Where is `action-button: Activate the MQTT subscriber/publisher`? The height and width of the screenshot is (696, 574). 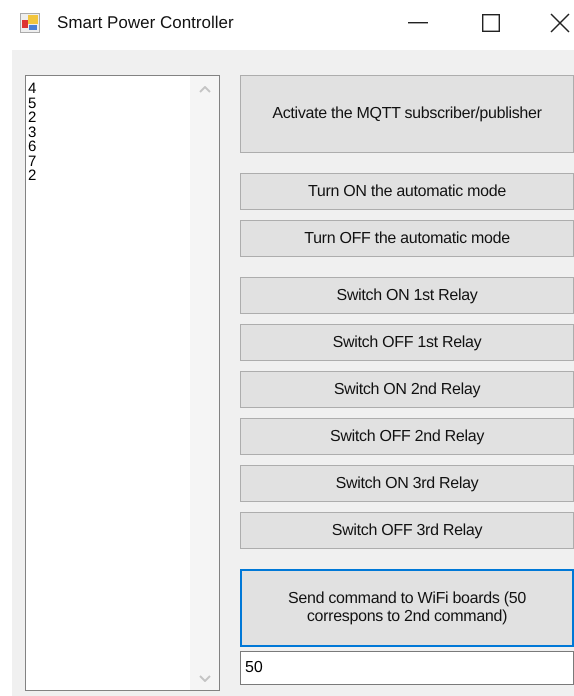
action-button: Activate the MQTT subscriber/publisher is located at coordinates (407, 114).